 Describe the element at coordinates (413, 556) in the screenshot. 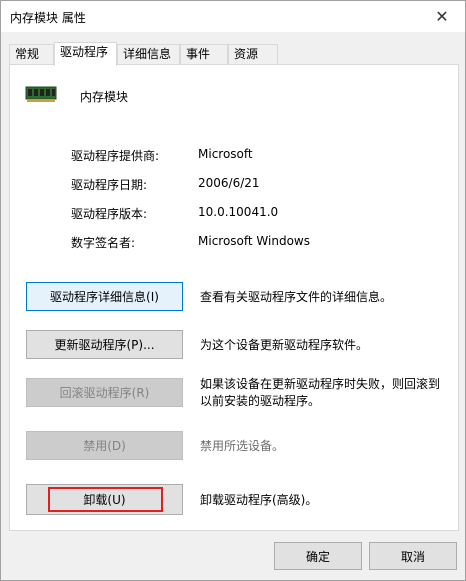

I see `cancel-button: 取消` at that location.